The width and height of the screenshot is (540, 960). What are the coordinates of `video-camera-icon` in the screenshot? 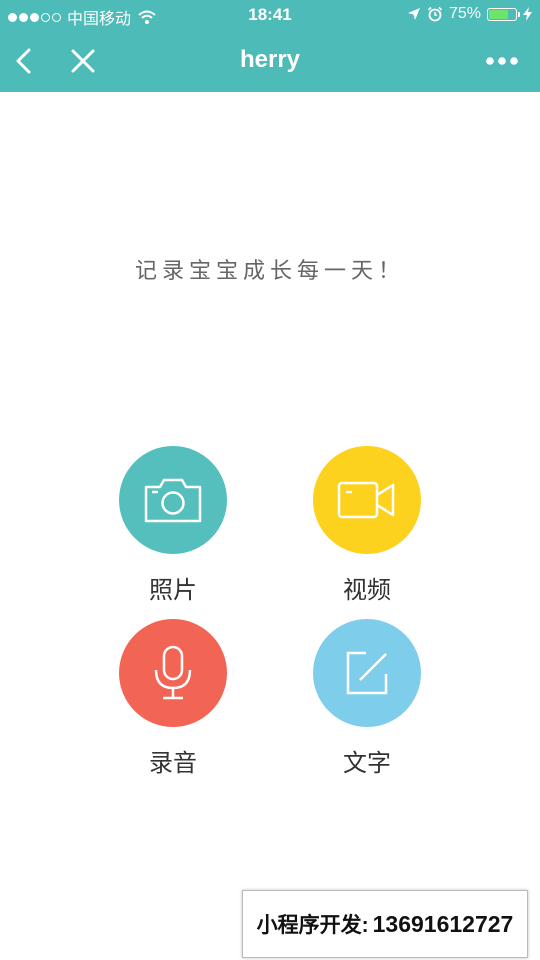 It's located at (366, 500).